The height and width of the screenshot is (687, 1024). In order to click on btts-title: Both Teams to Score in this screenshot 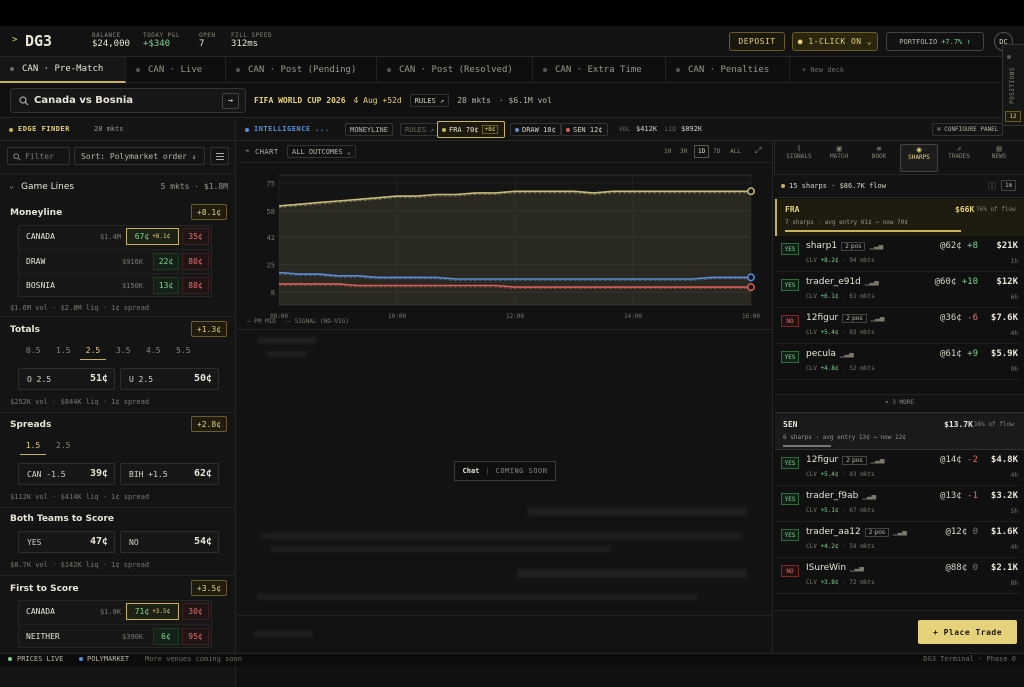, I will do `click(62, 519)`.